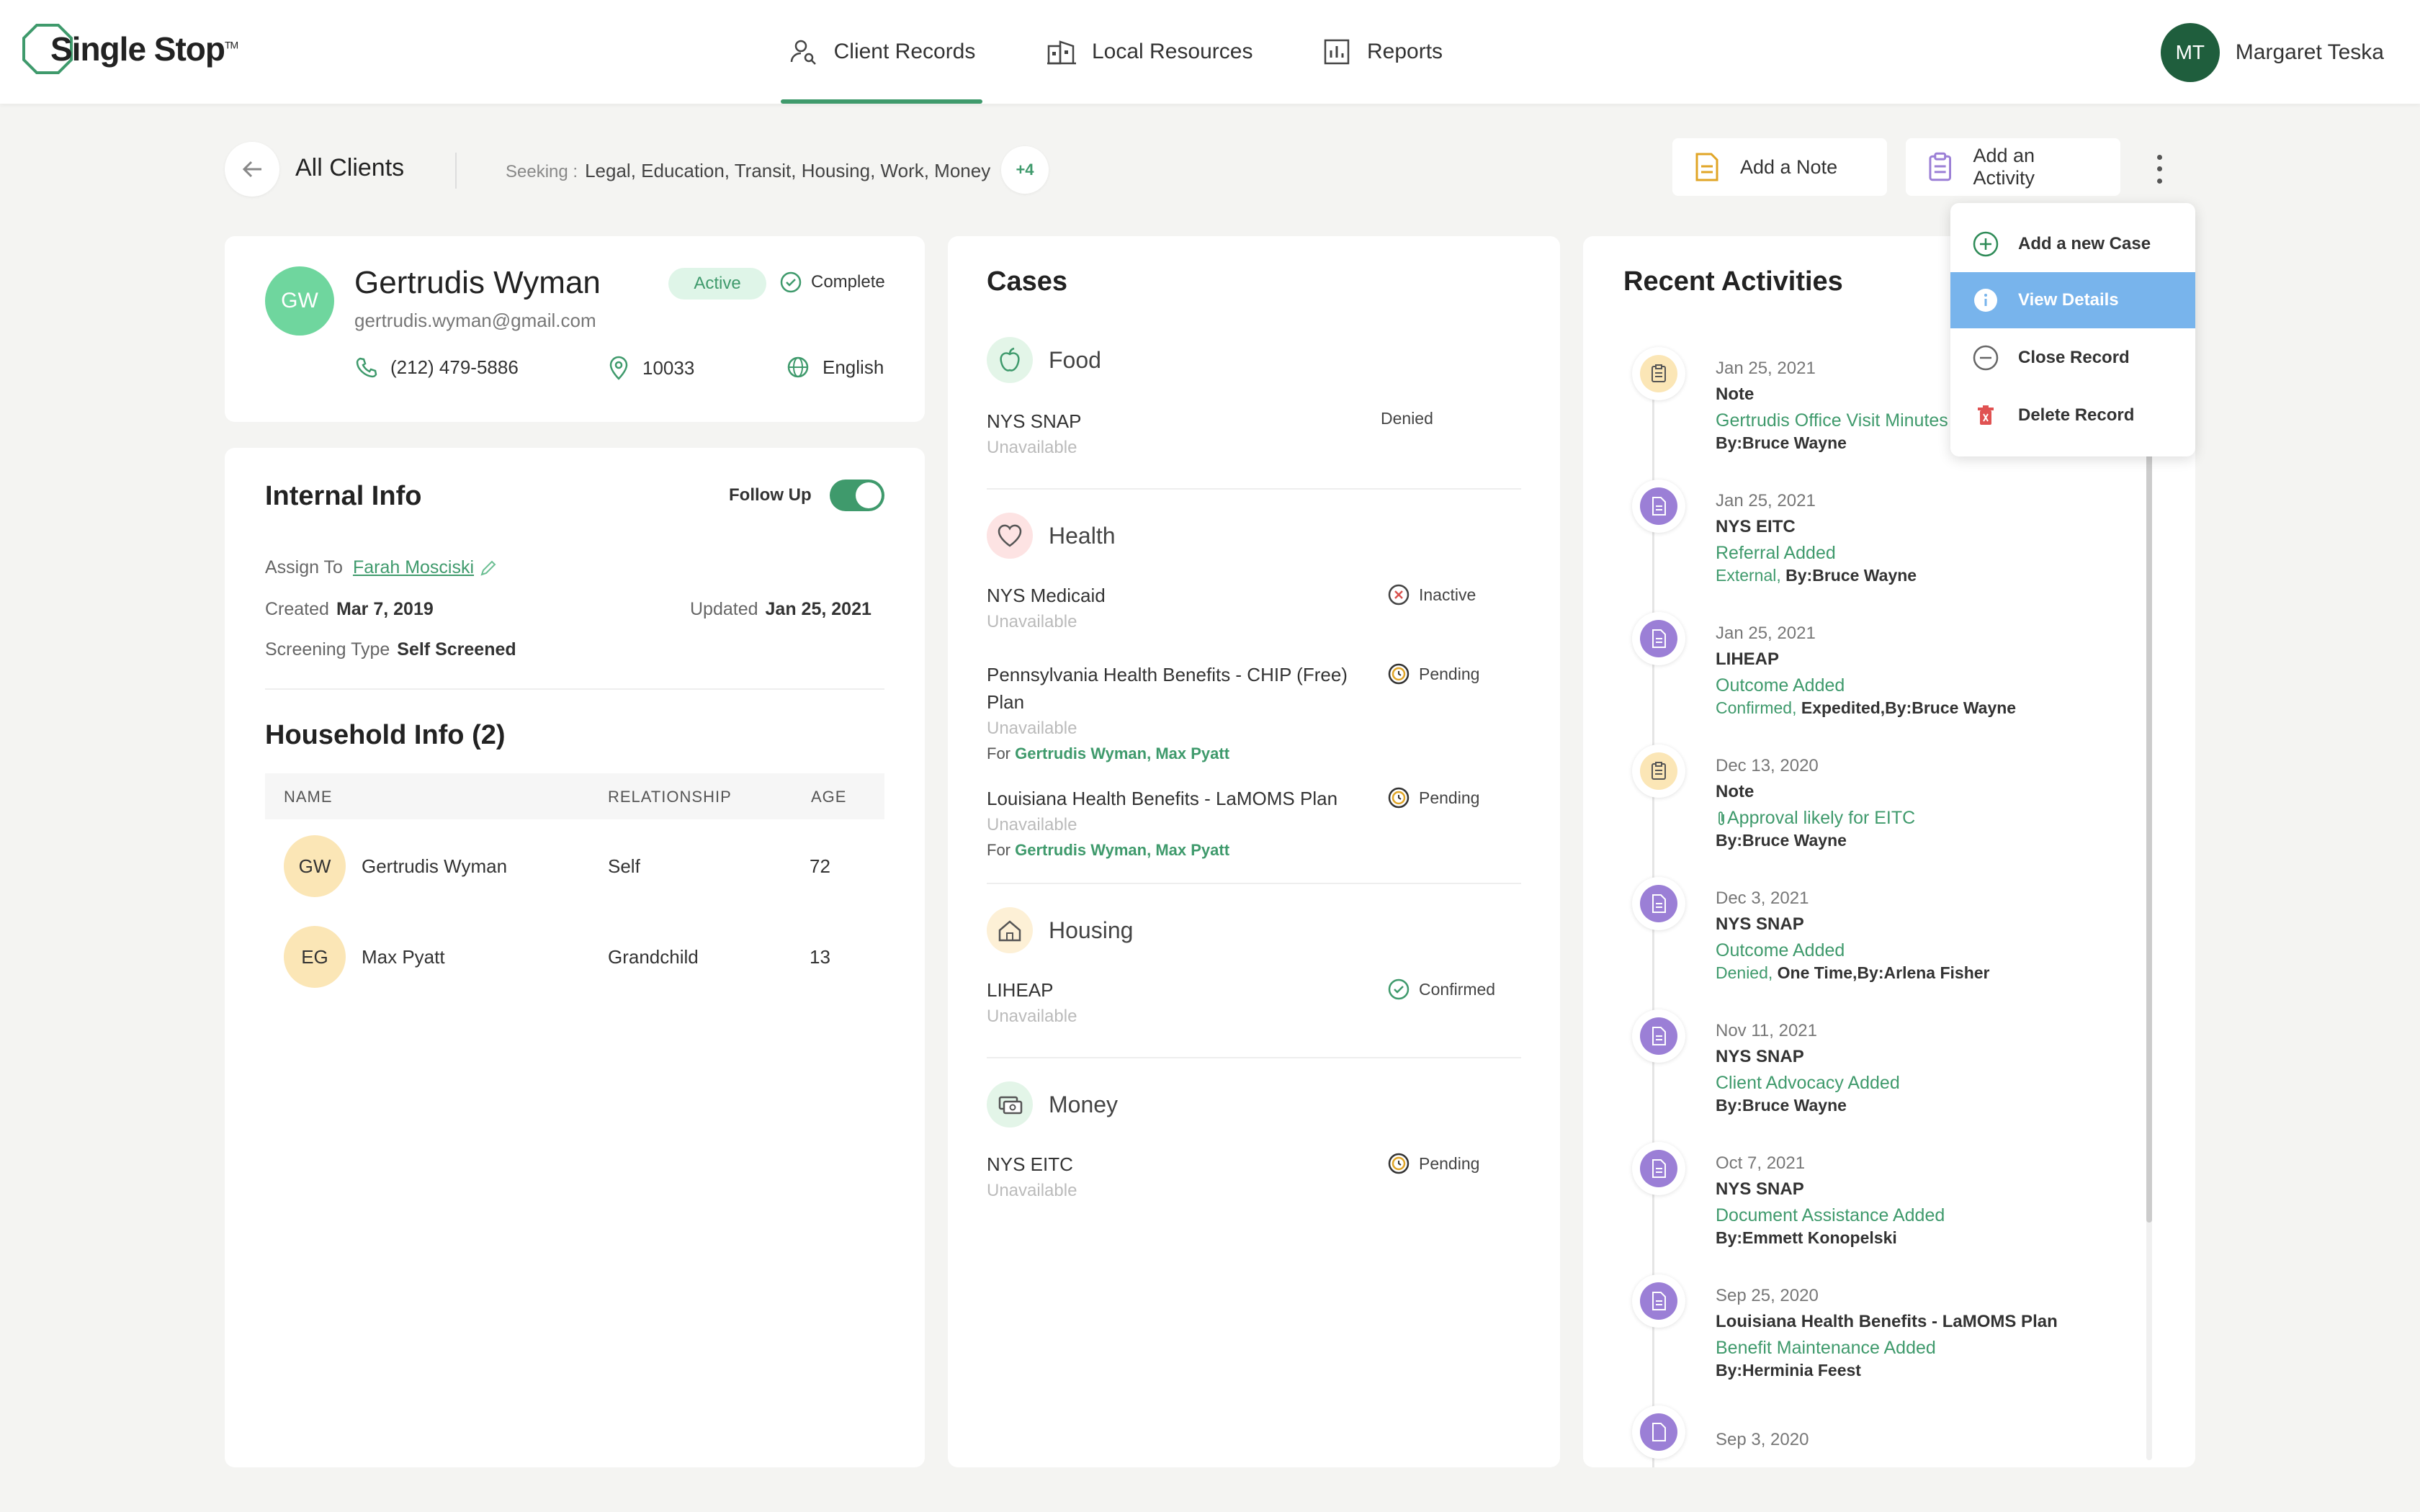  Describe the element at coordinates (1044, 360) in the screenshot. I see `case-category-food: Food` at that location.